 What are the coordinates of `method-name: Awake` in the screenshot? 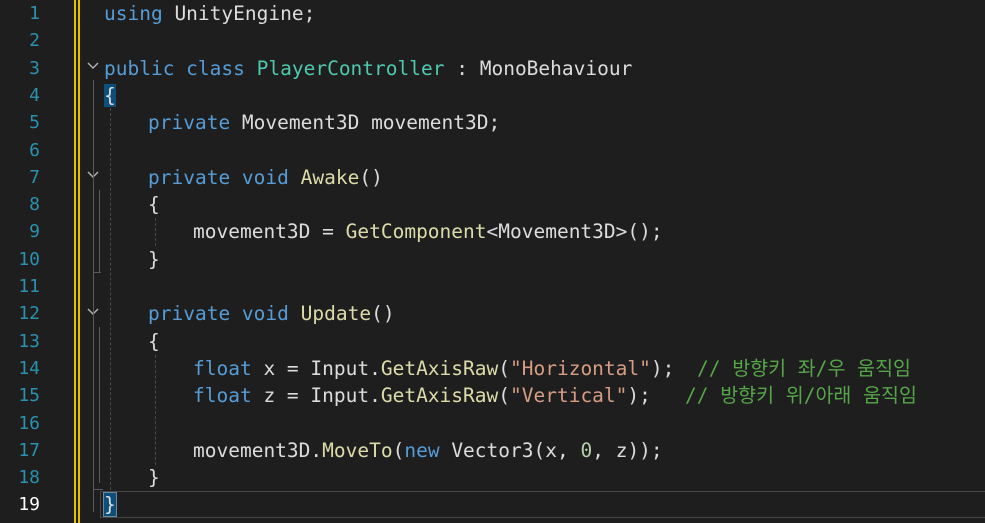 It's located at (330, 177).